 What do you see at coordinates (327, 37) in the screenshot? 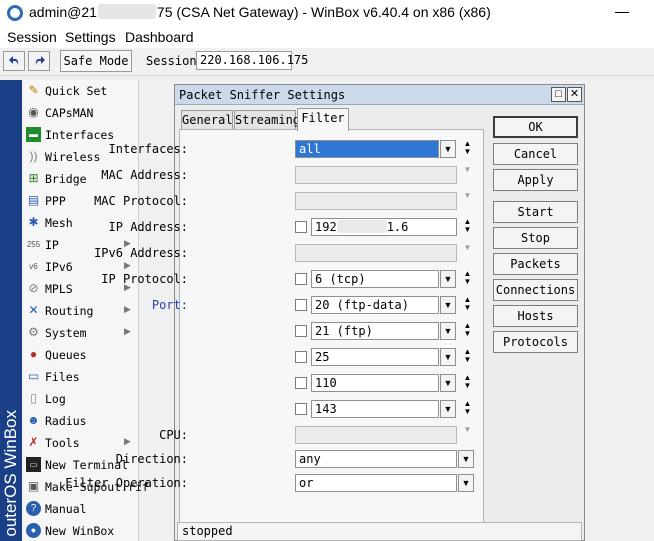
I see `menu-bar: Session Settings Dashboard` at bounding box center [327, 37].